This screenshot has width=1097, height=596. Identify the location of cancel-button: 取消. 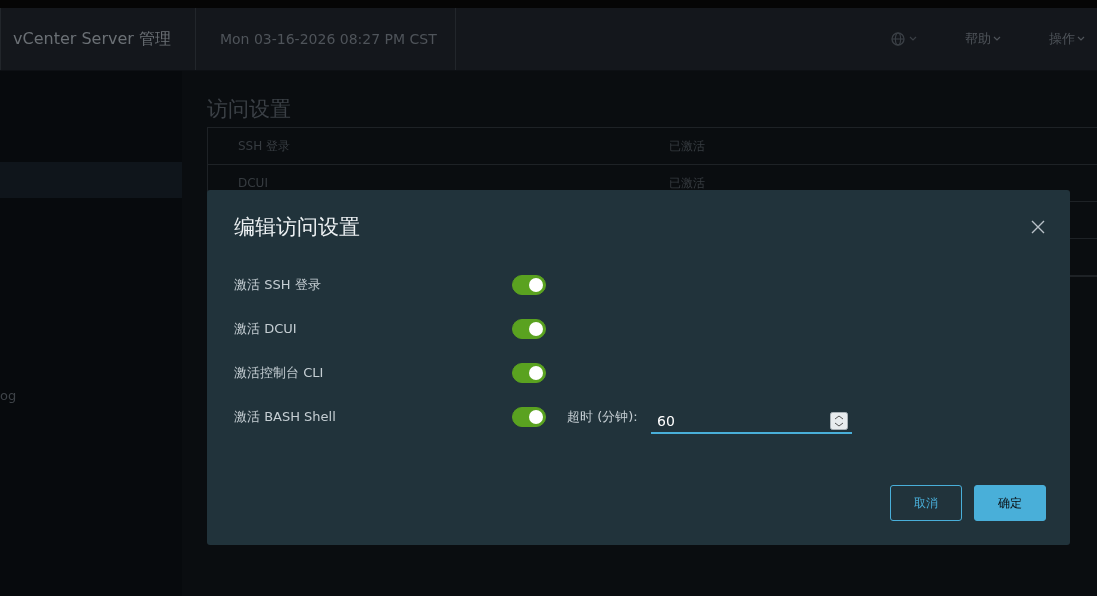
(926, 503).